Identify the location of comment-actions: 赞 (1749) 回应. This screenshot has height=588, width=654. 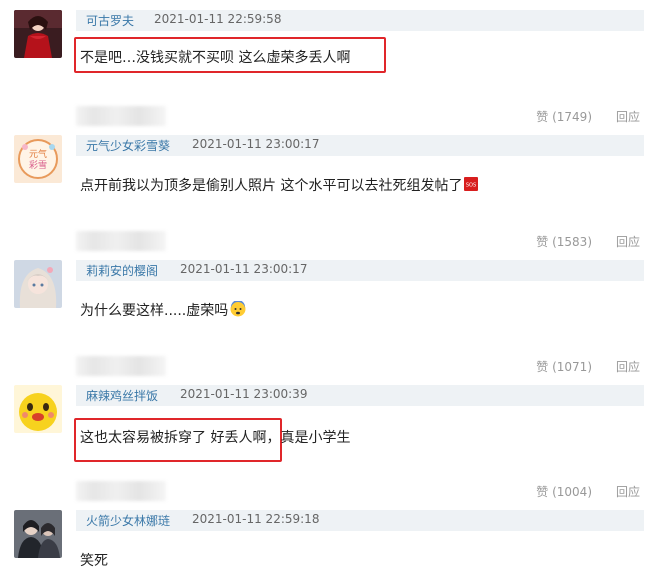
(360, 116).